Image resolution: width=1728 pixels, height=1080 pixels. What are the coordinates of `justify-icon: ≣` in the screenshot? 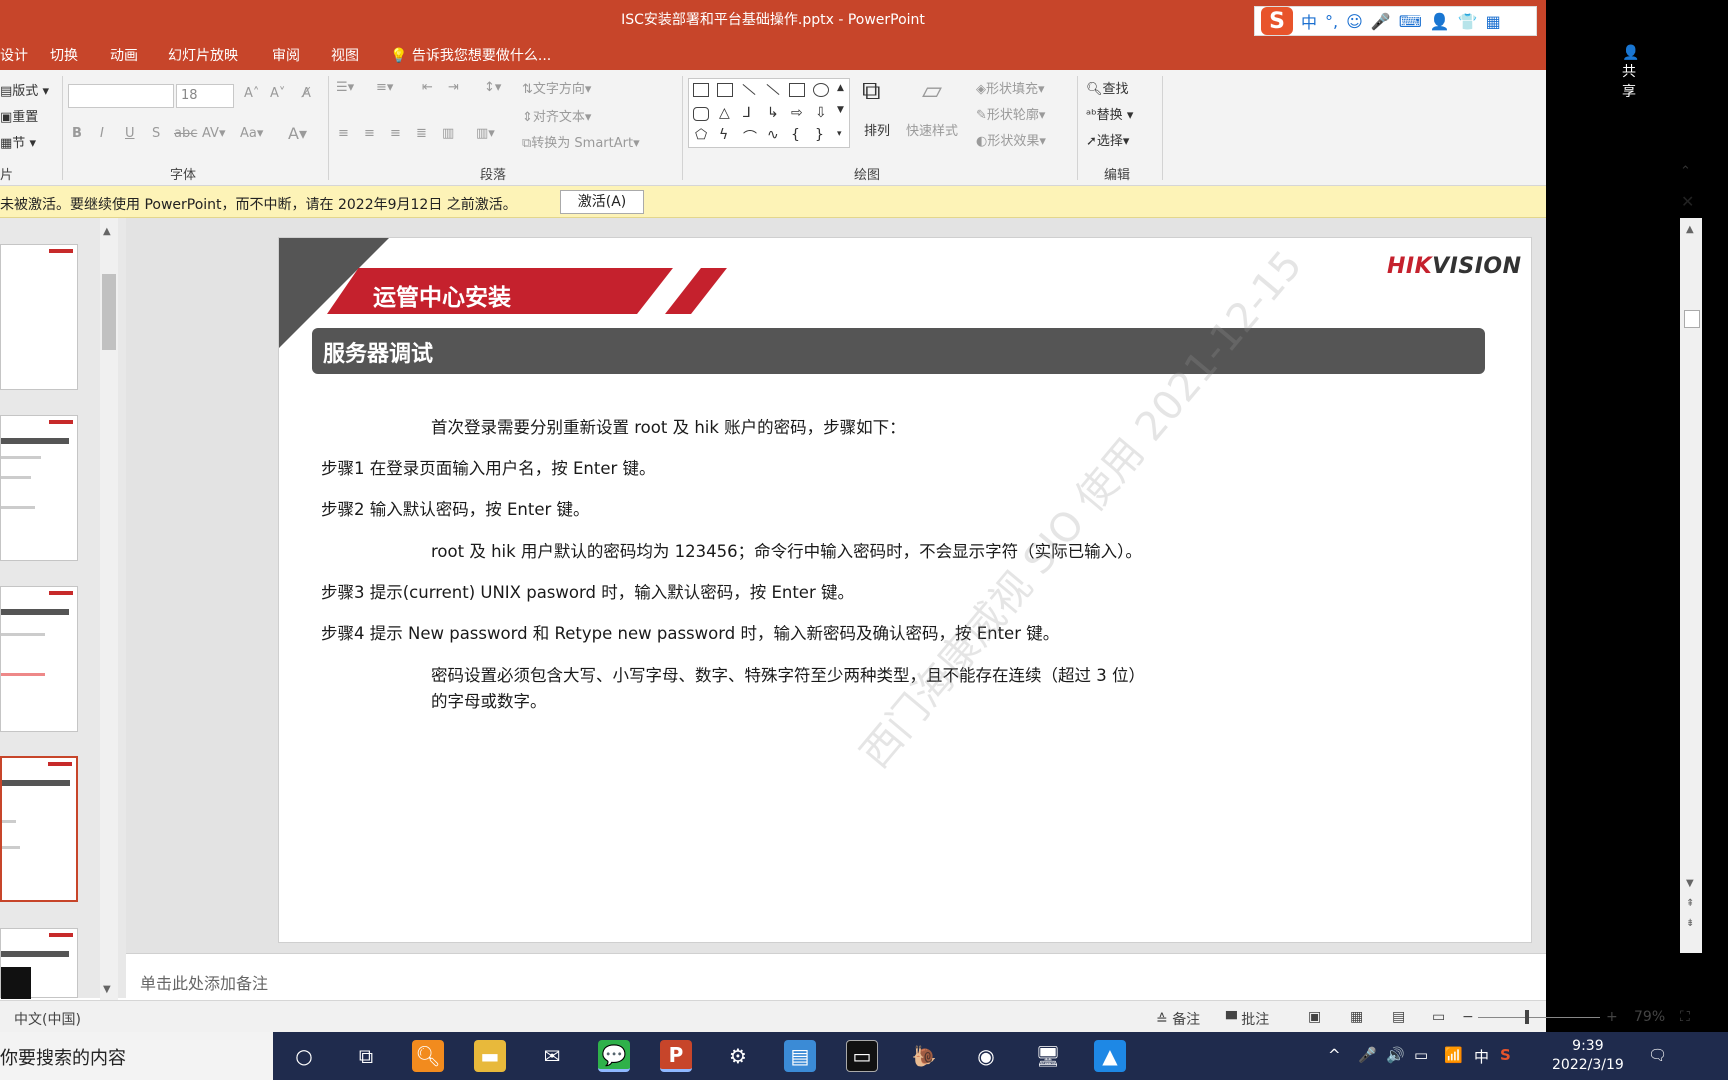 It's located at (421, 133).